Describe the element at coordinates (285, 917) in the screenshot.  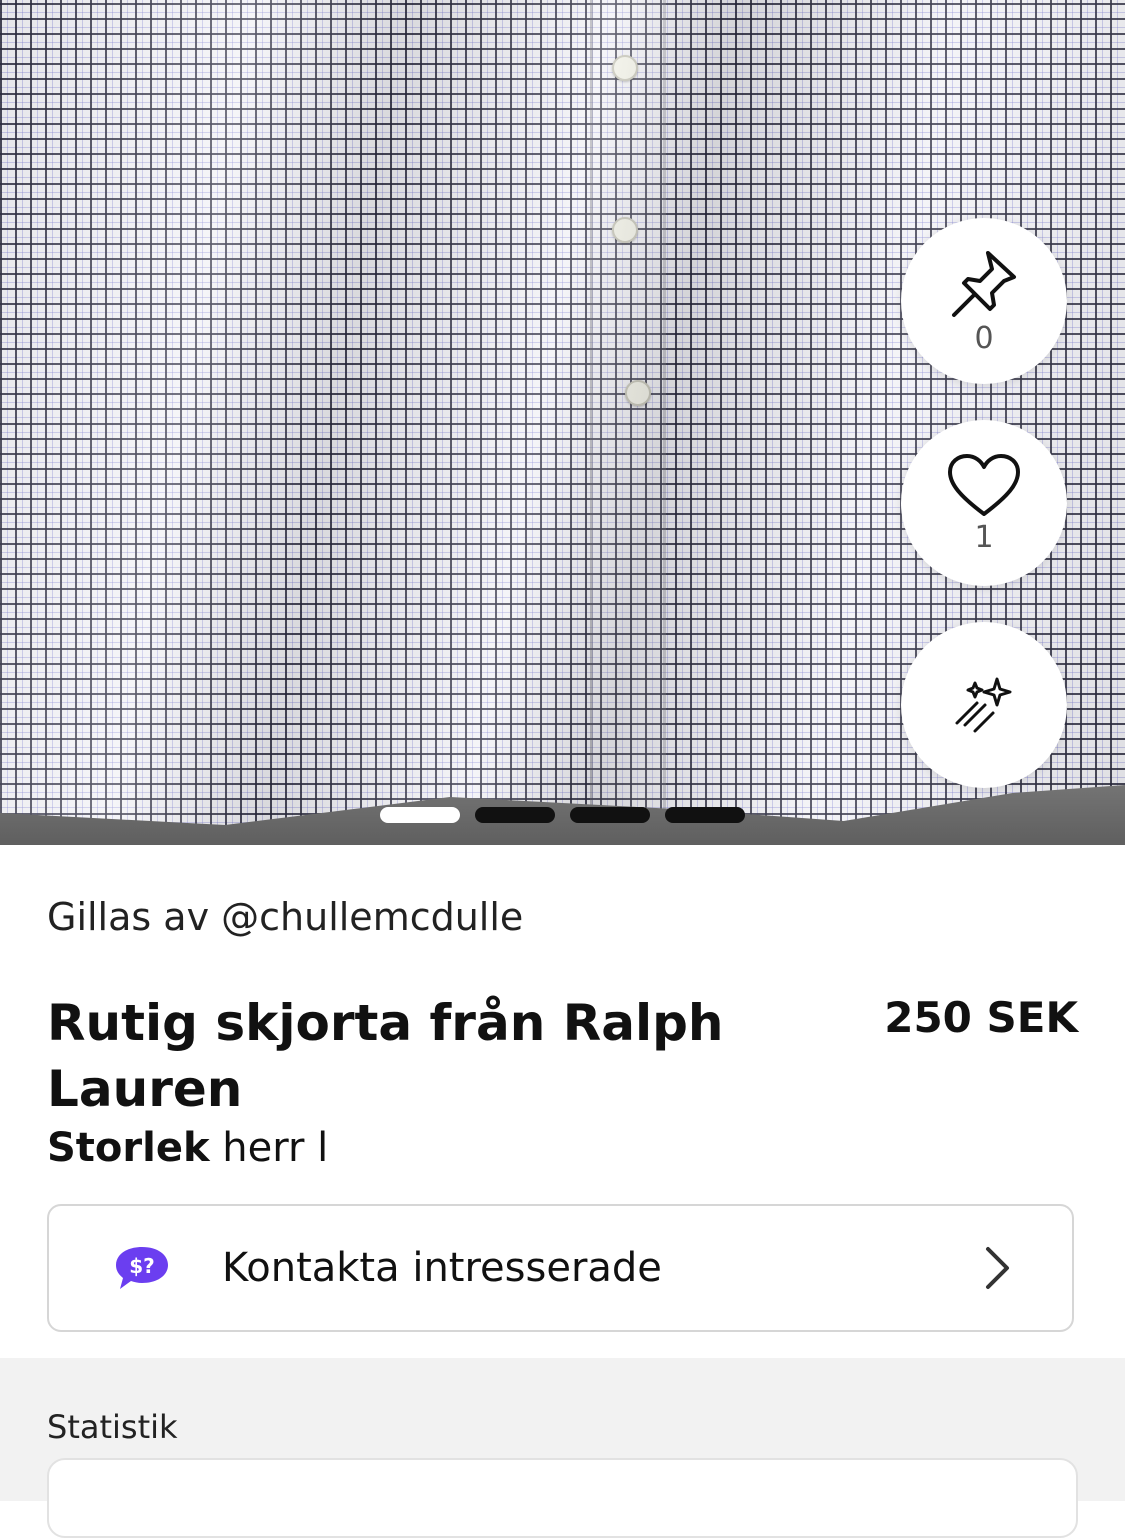
I see `liked-by-text: Gillas av @chullemcdulle` at that location.